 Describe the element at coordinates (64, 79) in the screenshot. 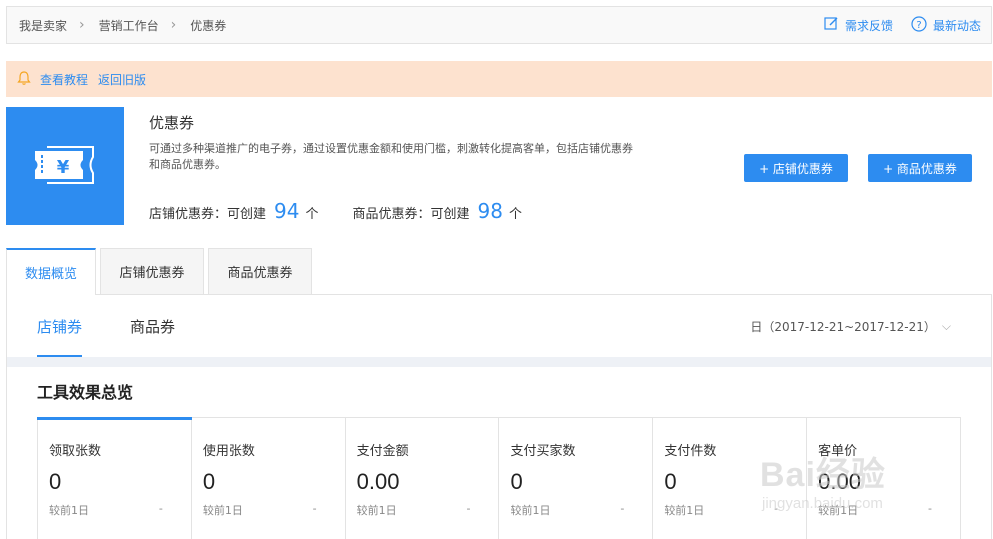

I see `tutorial-link: 查看教程` at that location.